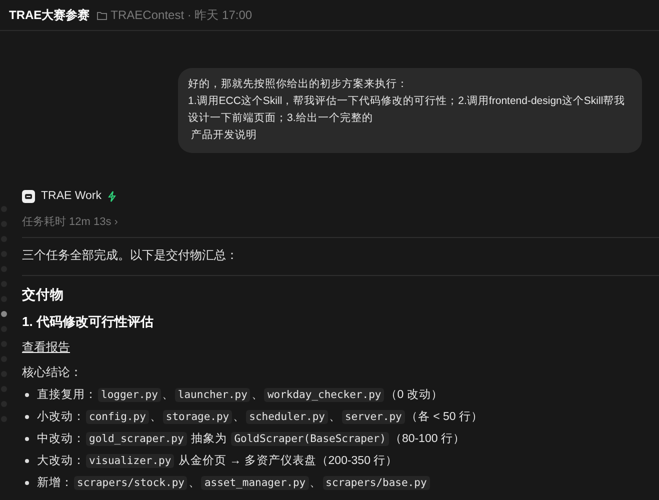  I want to click on folder-icon, so click(101, 15).